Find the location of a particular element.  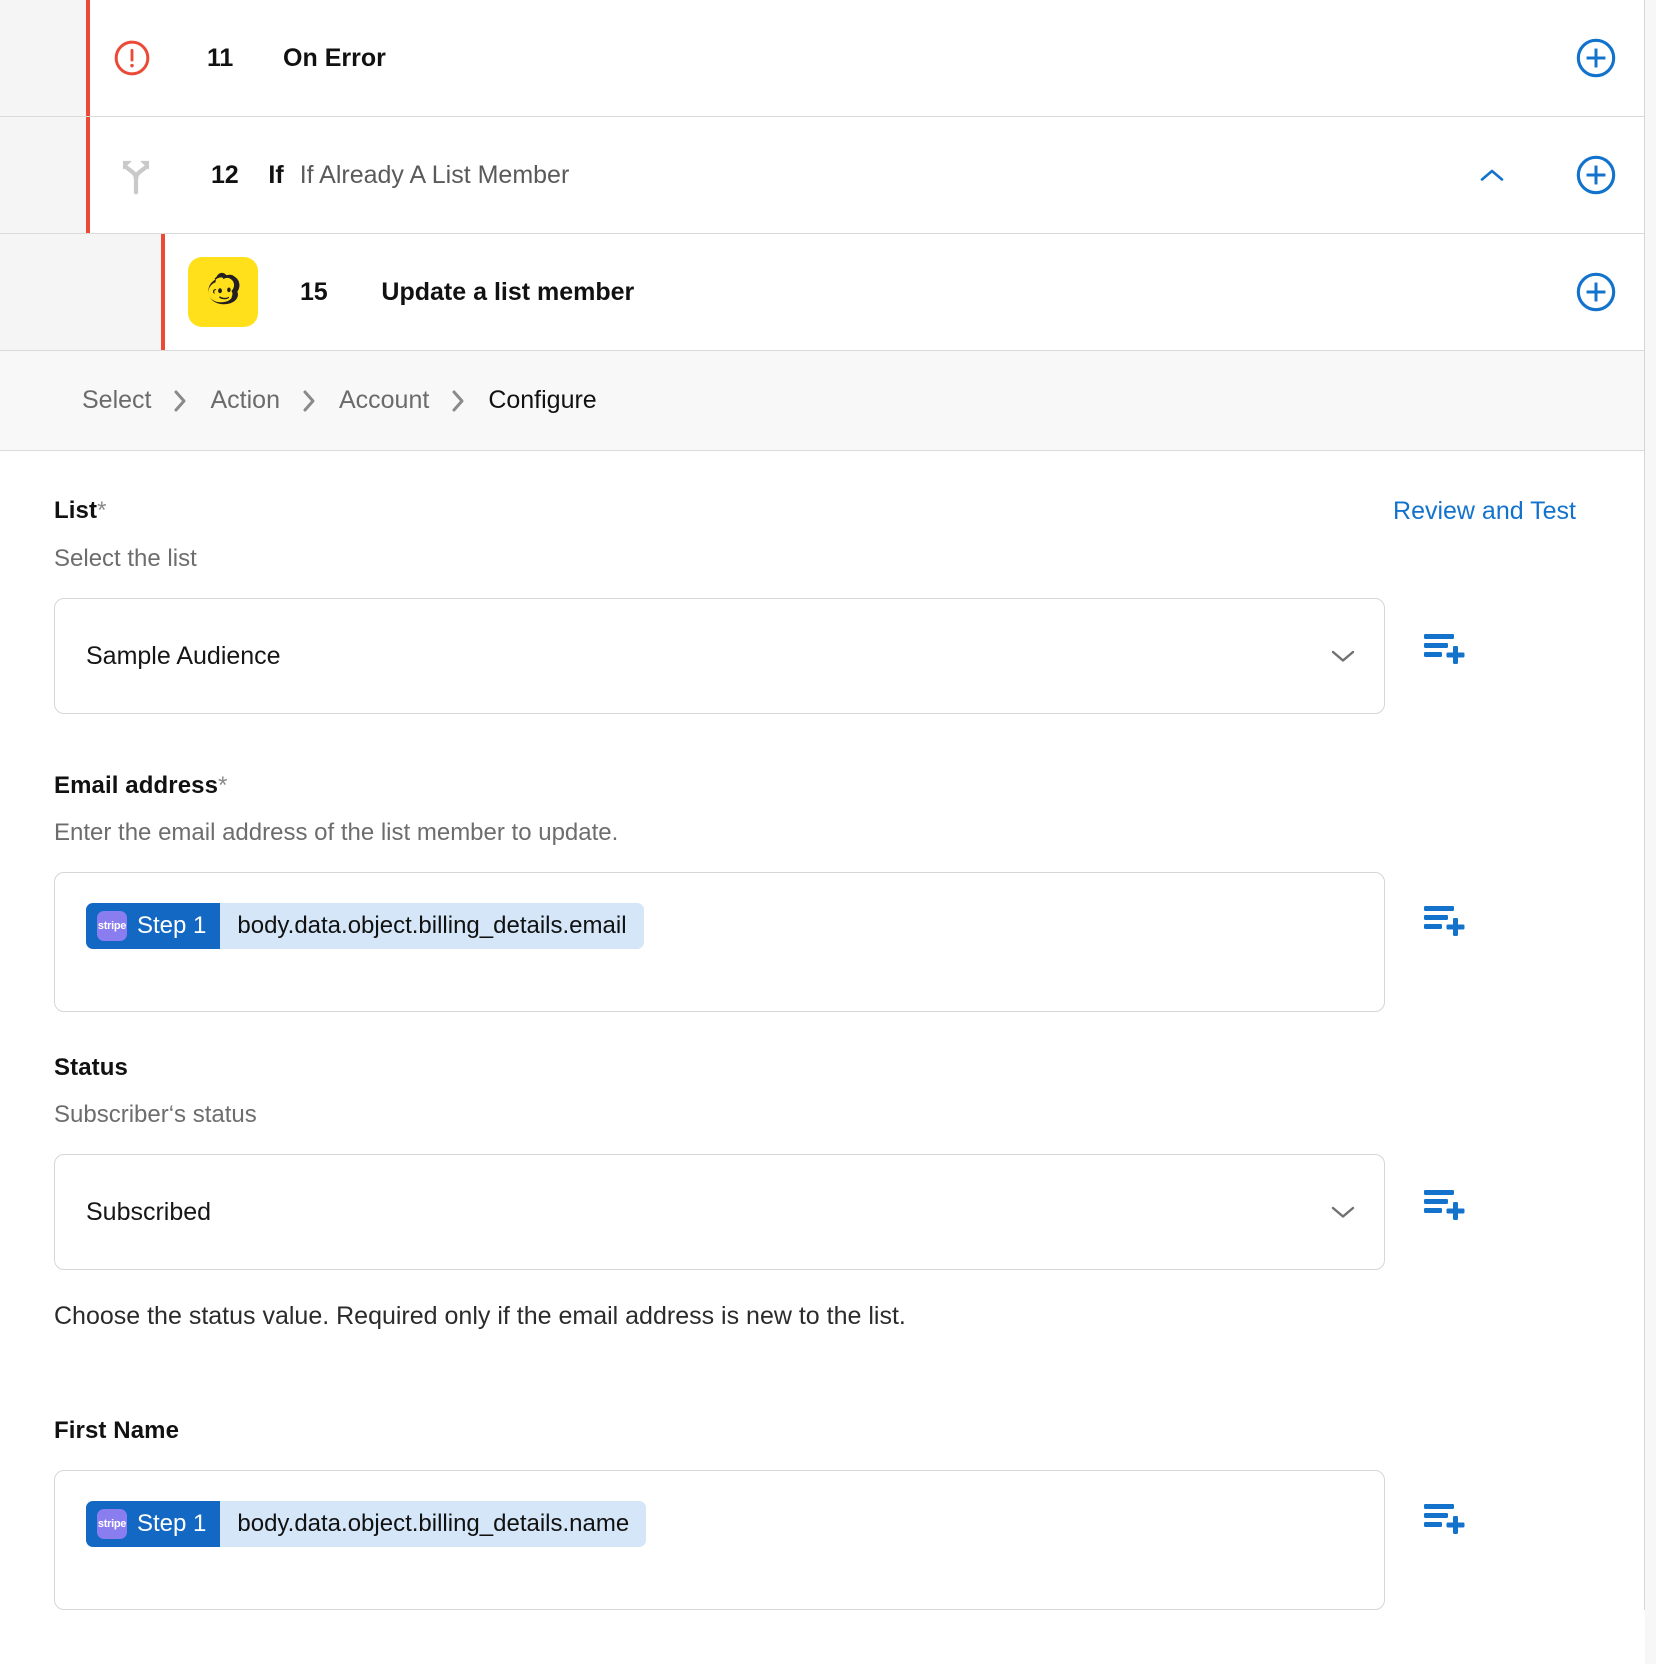

field-first-name-header: First Name is located at coordinates (822, 1431).